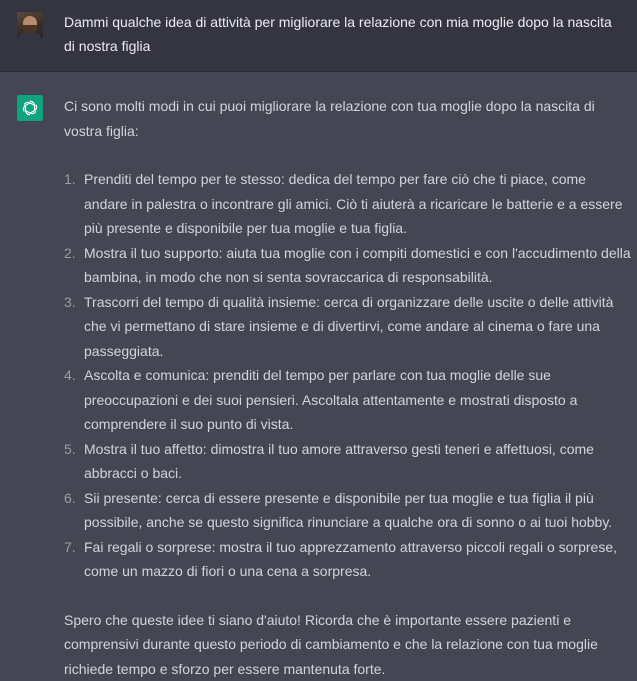 The width and height of the screenshot is (637, 681). I want to click on list-number: 1., so click(70, 179).